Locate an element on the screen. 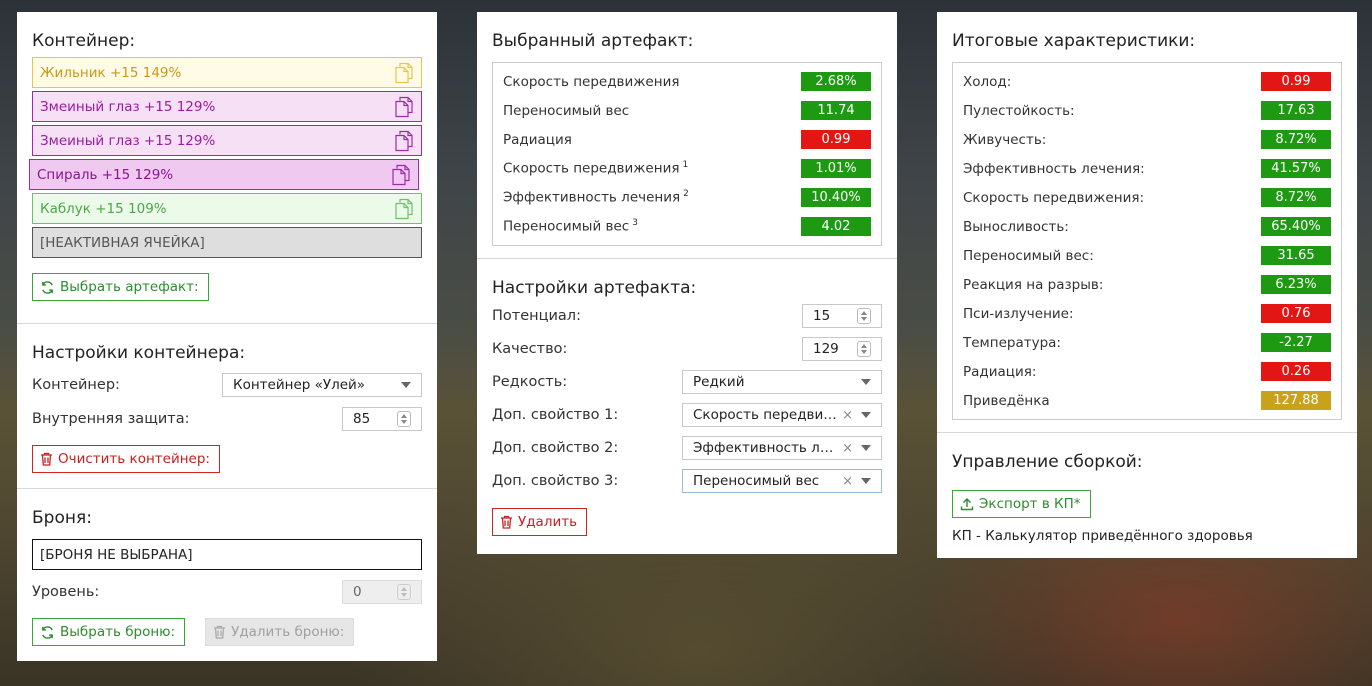  container-slot-label: Спираль +15 129% is located at coordinates (105, 174).